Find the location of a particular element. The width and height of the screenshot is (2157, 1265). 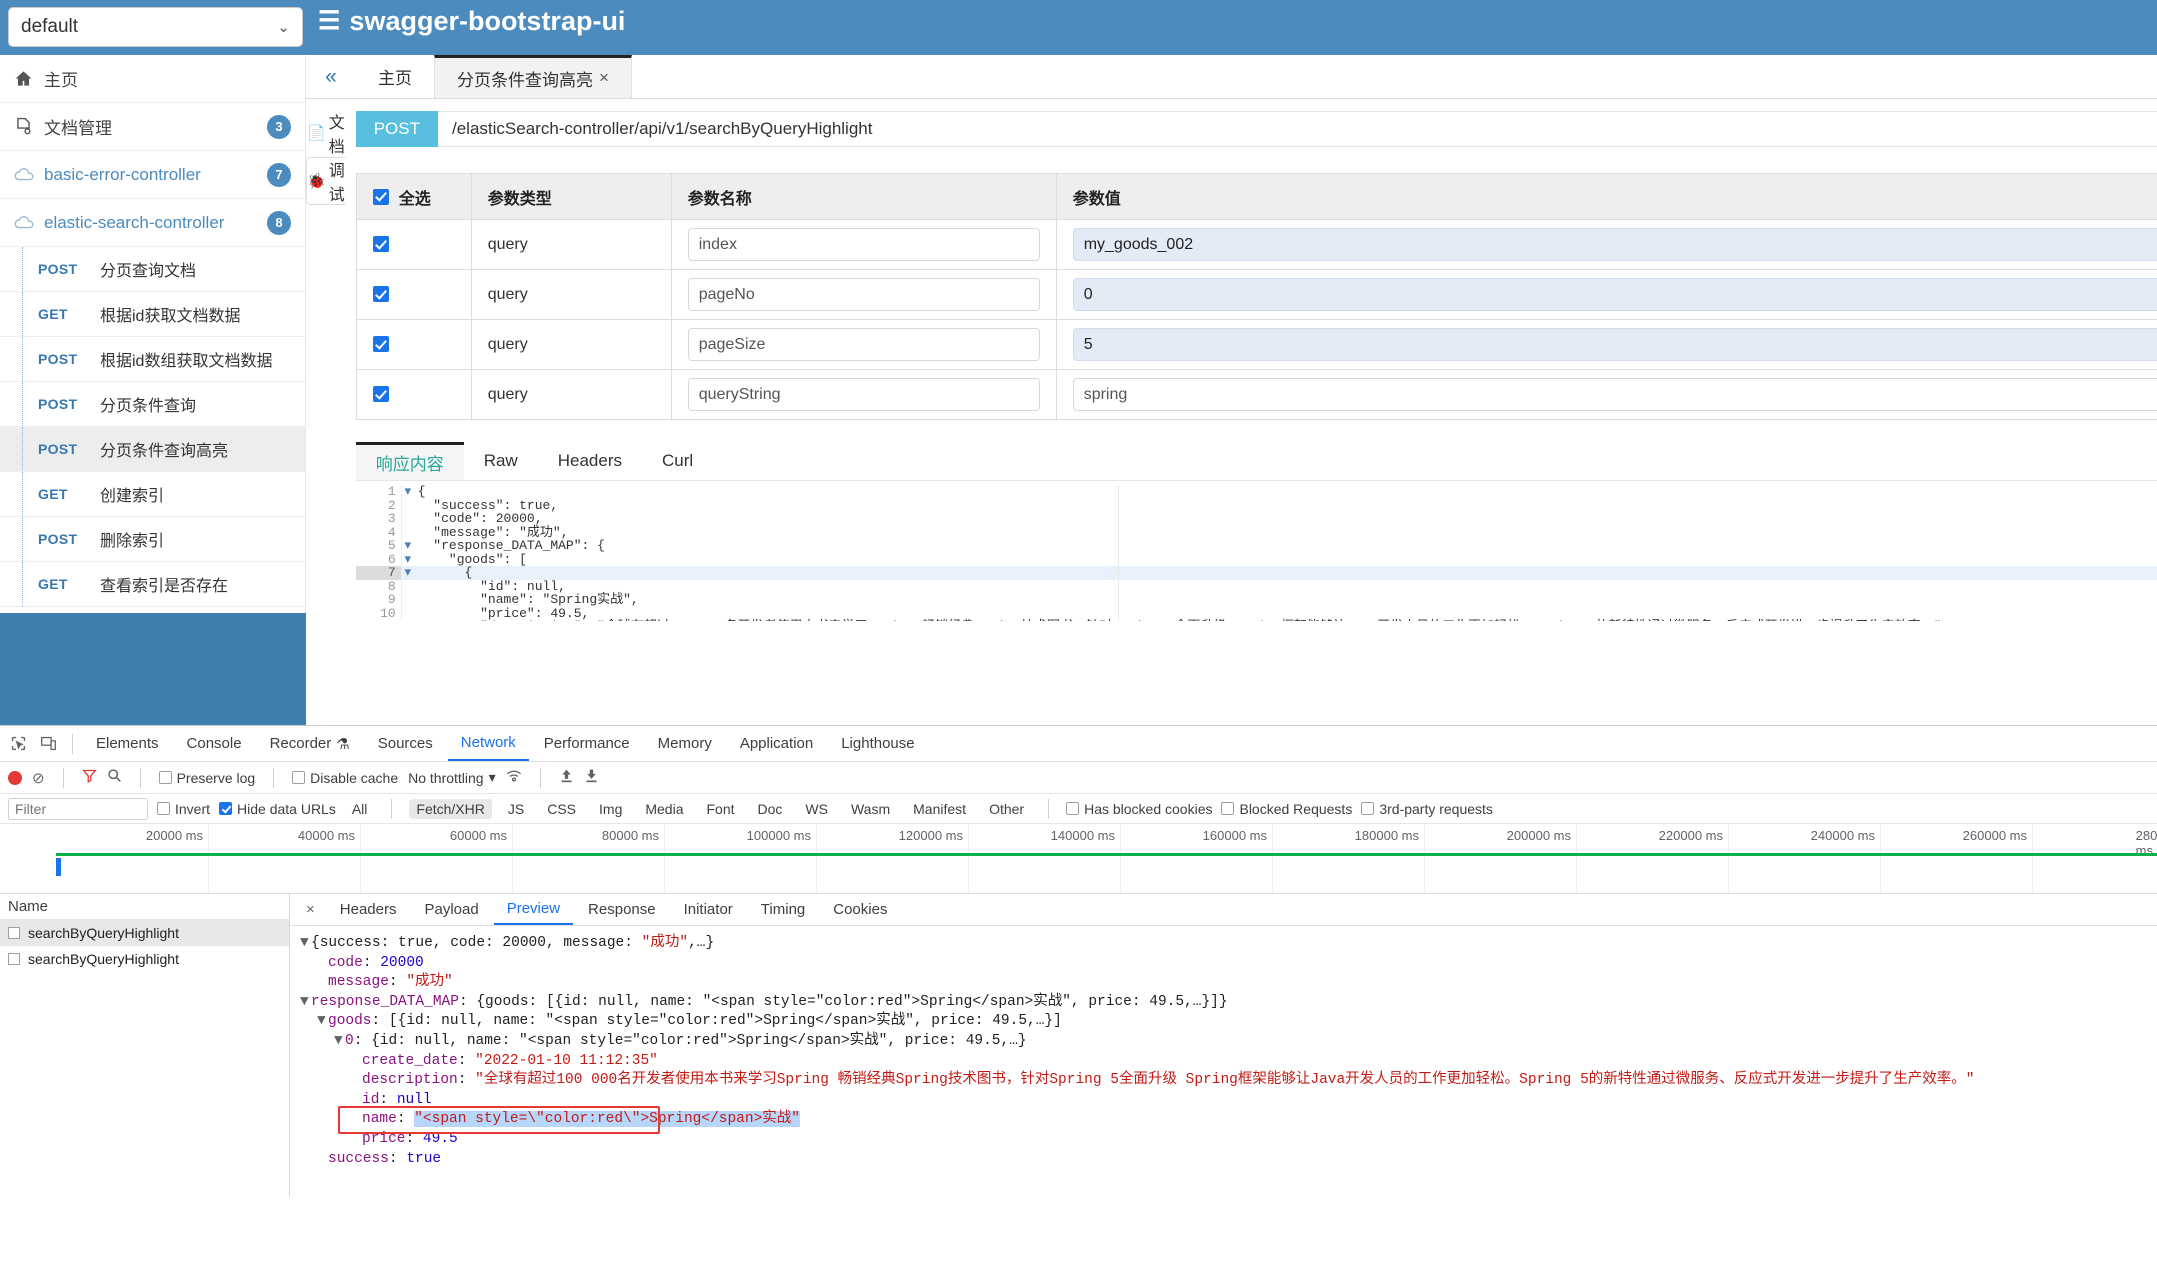

filter-type-media: Media is located at coordinates (664, 809).